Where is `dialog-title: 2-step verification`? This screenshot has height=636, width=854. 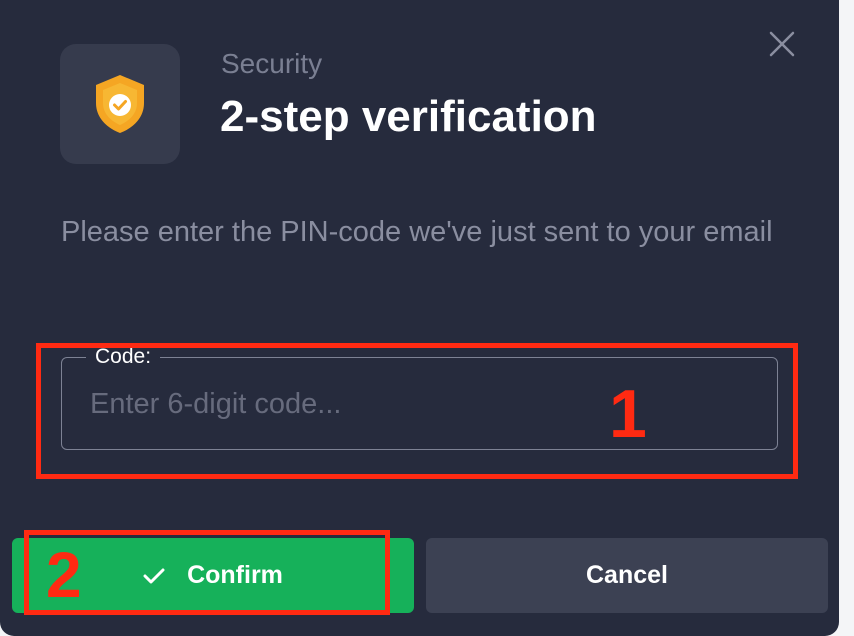
dialog-title: 2-step verification is located at coordinates (408, 116).